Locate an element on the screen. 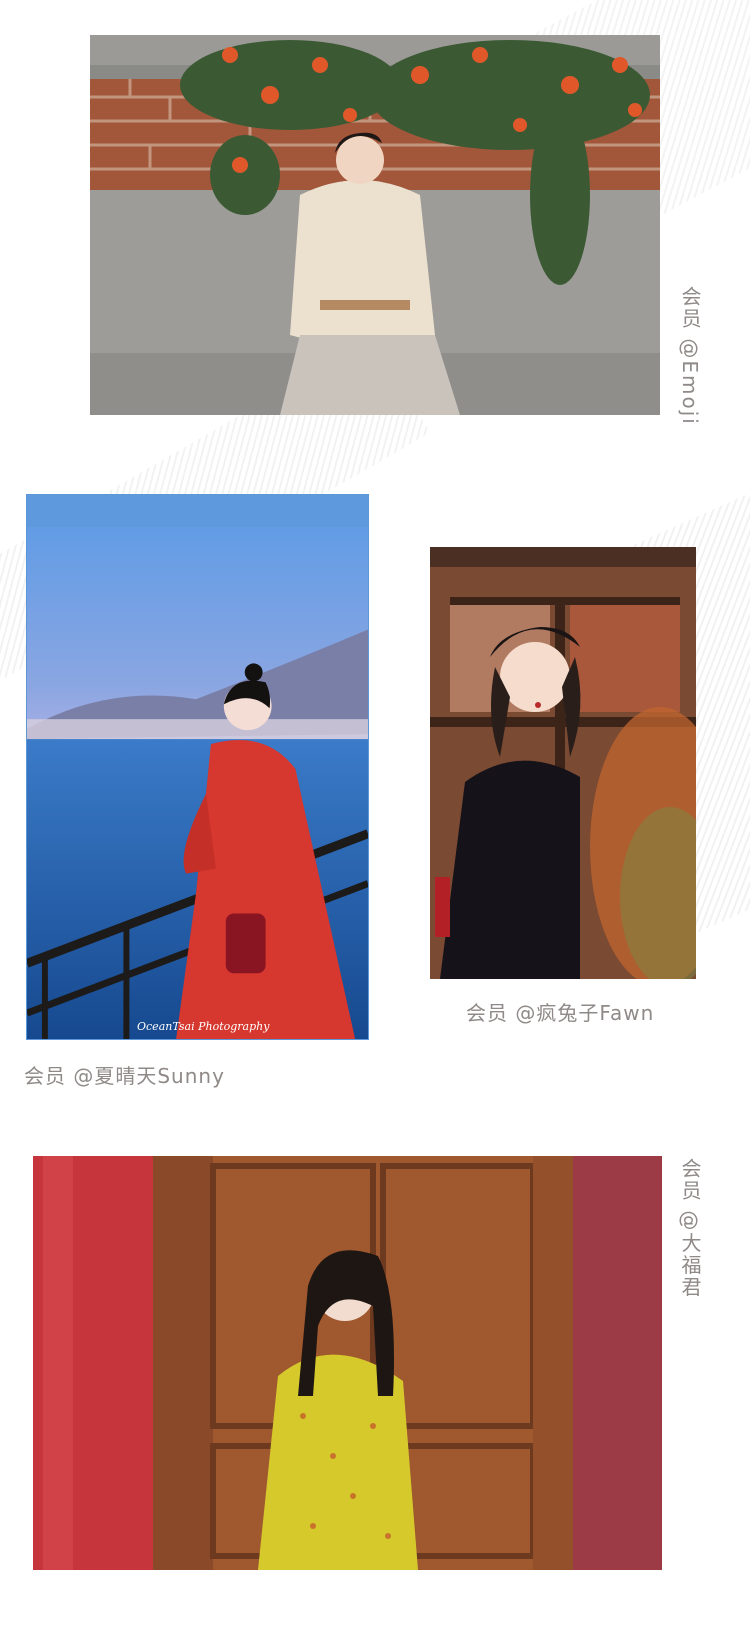 This screenshot has width=750, height=1650. photo-woman-black-dress-icon is located at coordinates (563, 763).